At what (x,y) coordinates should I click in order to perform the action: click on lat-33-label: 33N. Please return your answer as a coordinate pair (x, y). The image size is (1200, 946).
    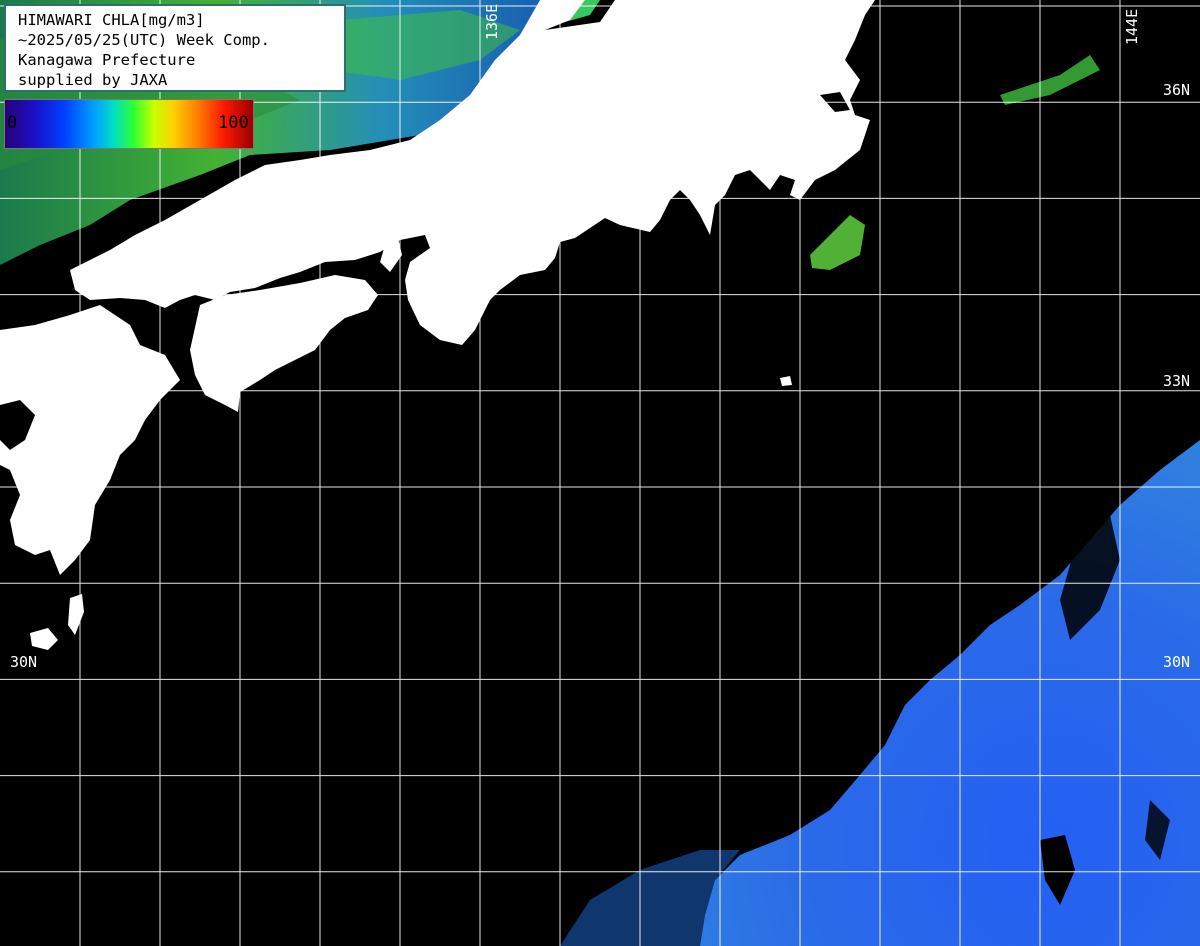
    Looking at the image, I should click on (1176, 381).